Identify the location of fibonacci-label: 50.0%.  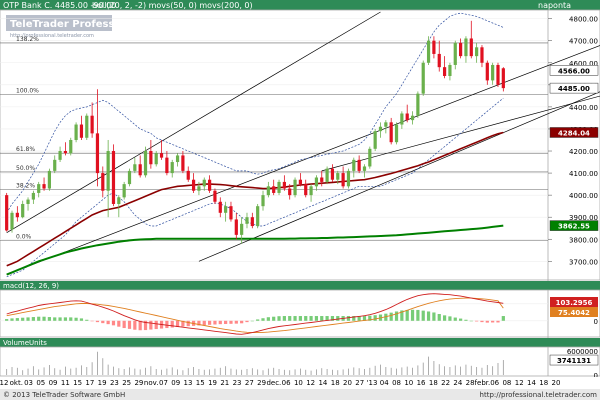
(25, 168).